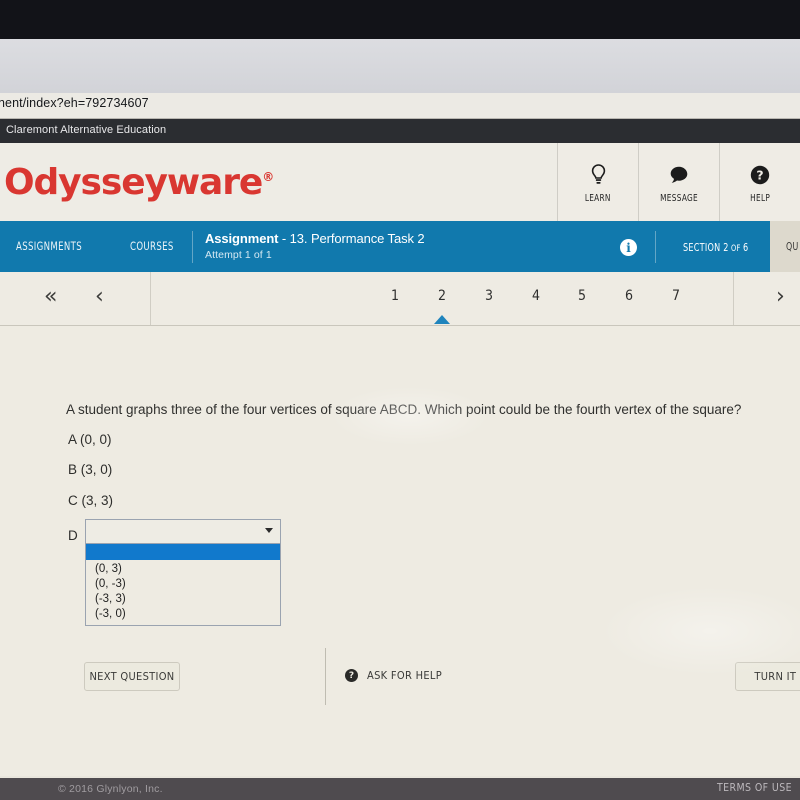 The width and height of the screenshot is (800, 800). I want to click on learn-label: LEARN, so click(598, 198).